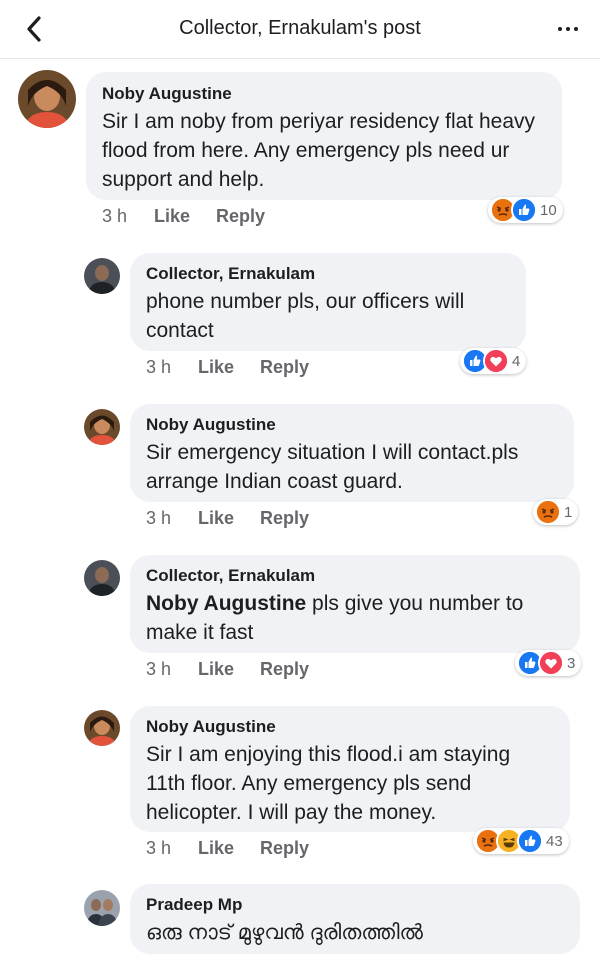 The width and height of the screenshot is (600, 954). What do you see at coordinates (355, 905) in the screenshot?
I see `comment-author: Pradeep Mp` at bounding box center [355, 905].